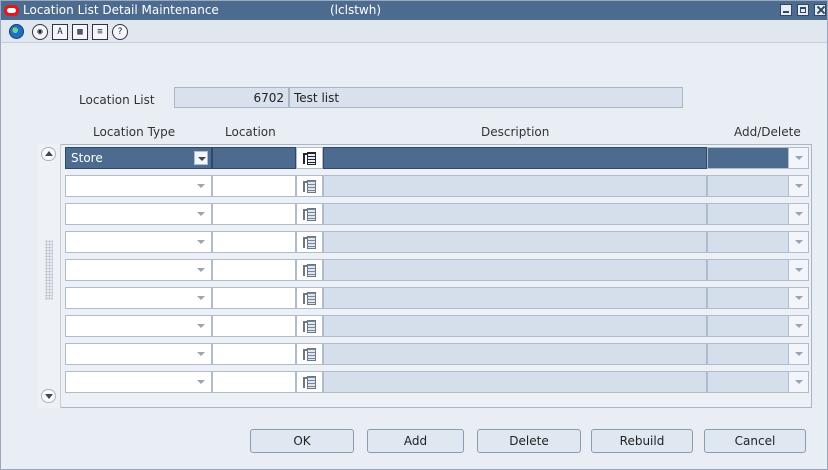 Image resolution: width=828 pixels, height=470 pixels. I want to click on calendar-icon: ▦, so click(80, 31).